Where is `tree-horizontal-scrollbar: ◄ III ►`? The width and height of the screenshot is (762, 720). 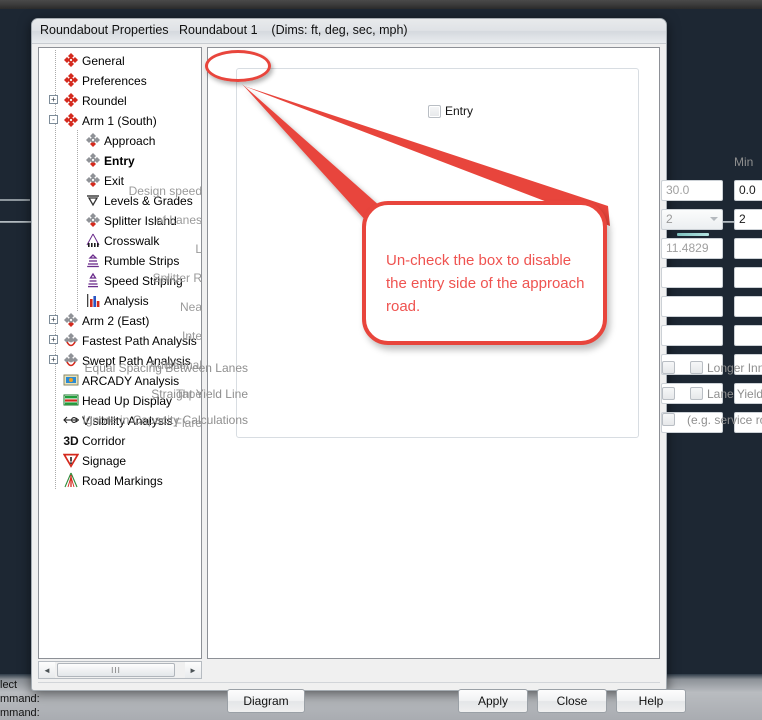 tree-horizontal-scrollbar: ◄ III ► is located at coordinates (120, 670).